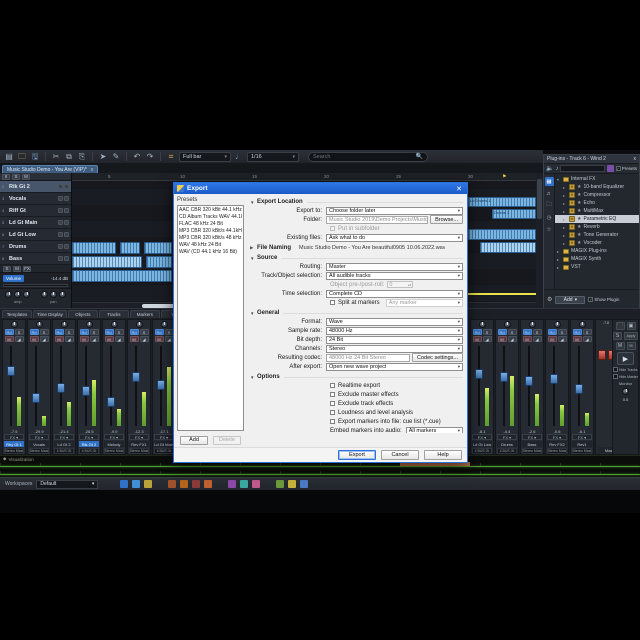 This screenshot has width=640, height=640. What do you see at coordinates (35, 247) in the screenshot?
I see `track-row: 7 Drums` at bounding box center [35, 247].